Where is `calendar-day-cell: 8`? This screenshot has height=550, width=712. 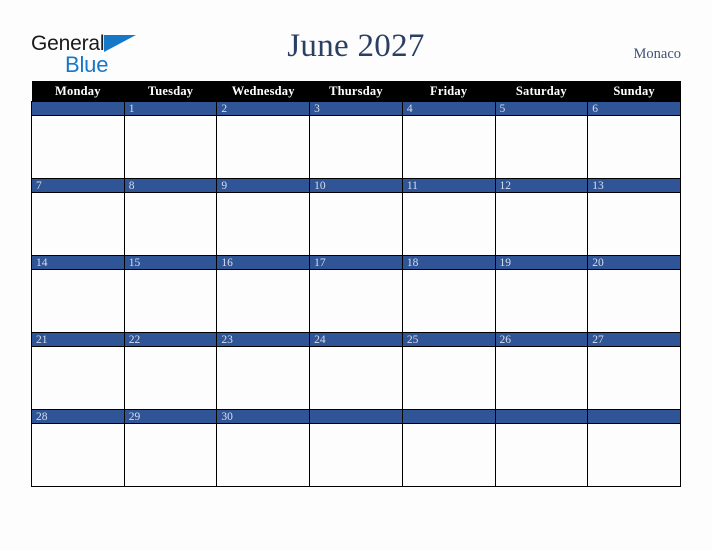
calendar-day-cell: 8 is located at coordinates (170, 216).